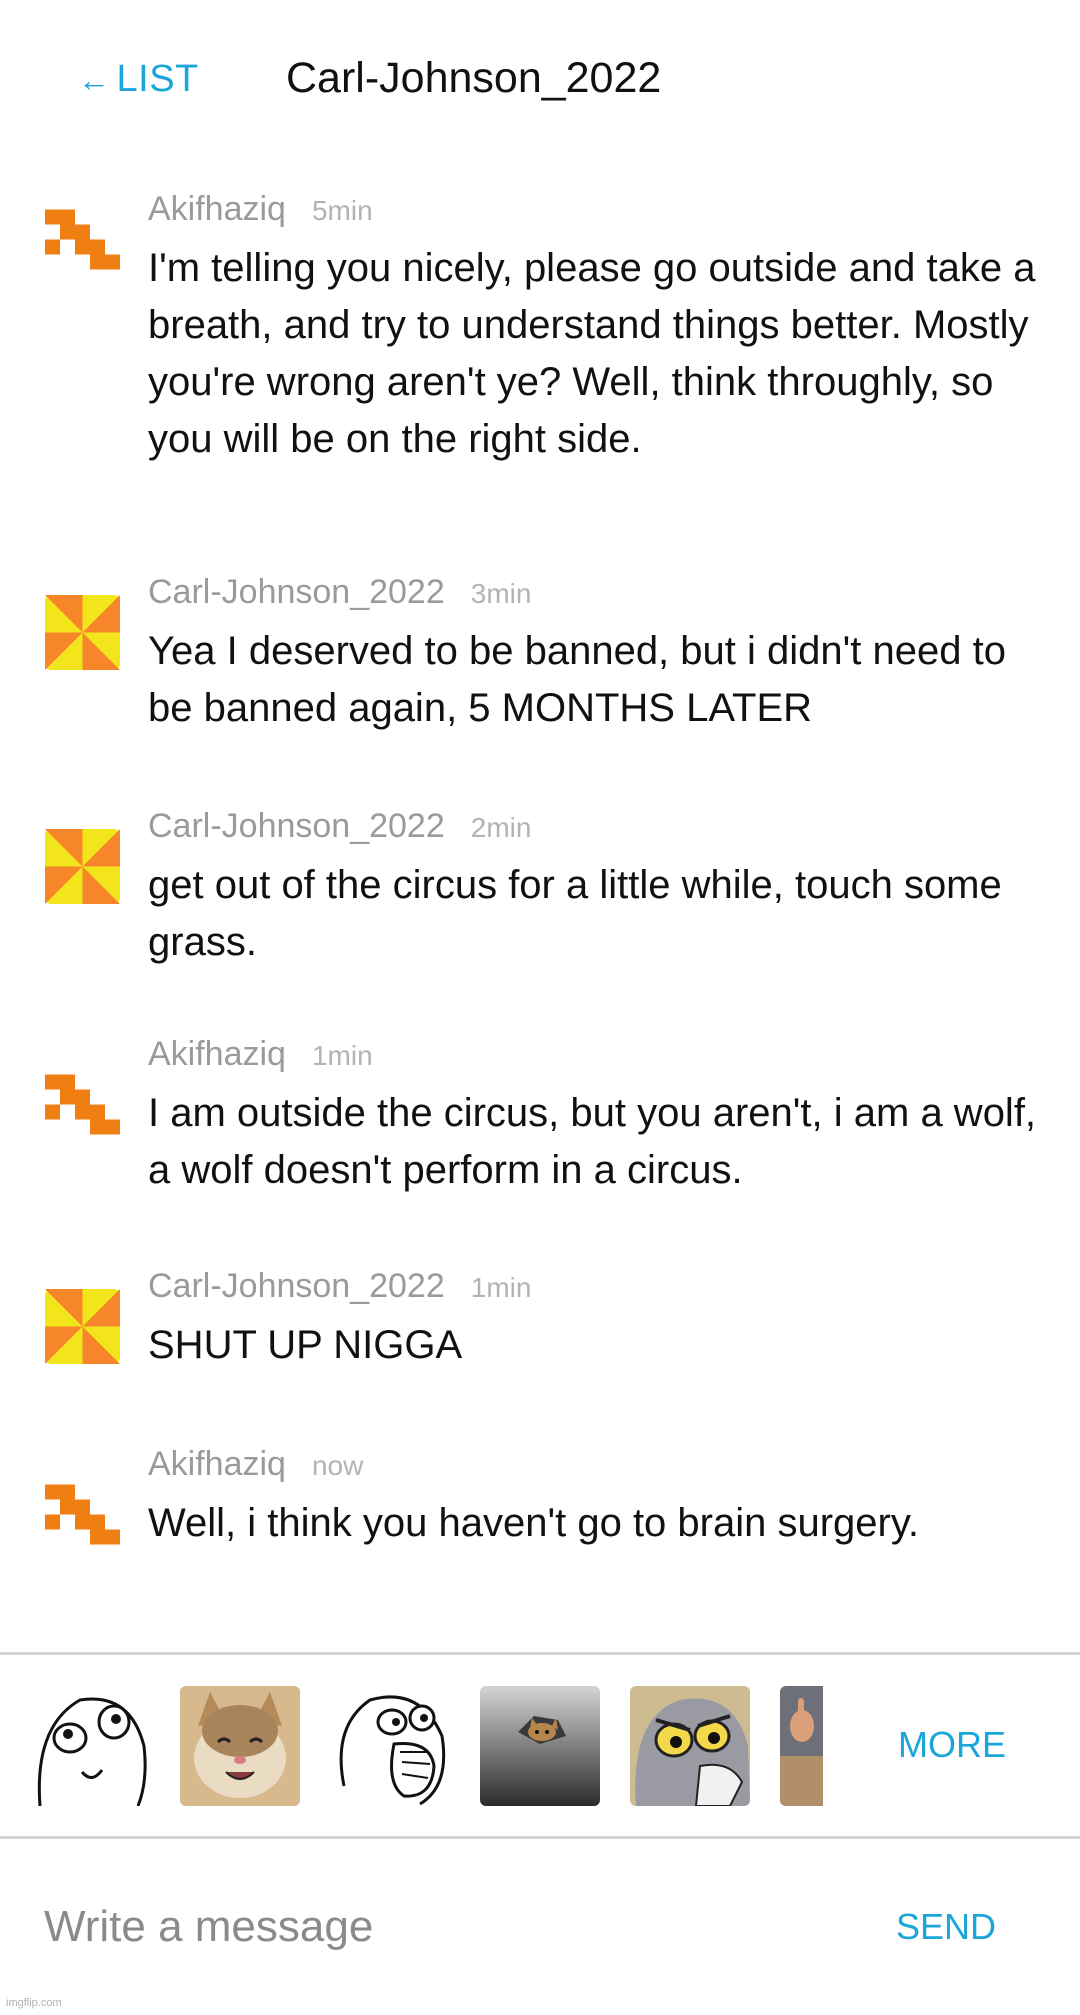  I want to click on message-input, so click(424, 1927).